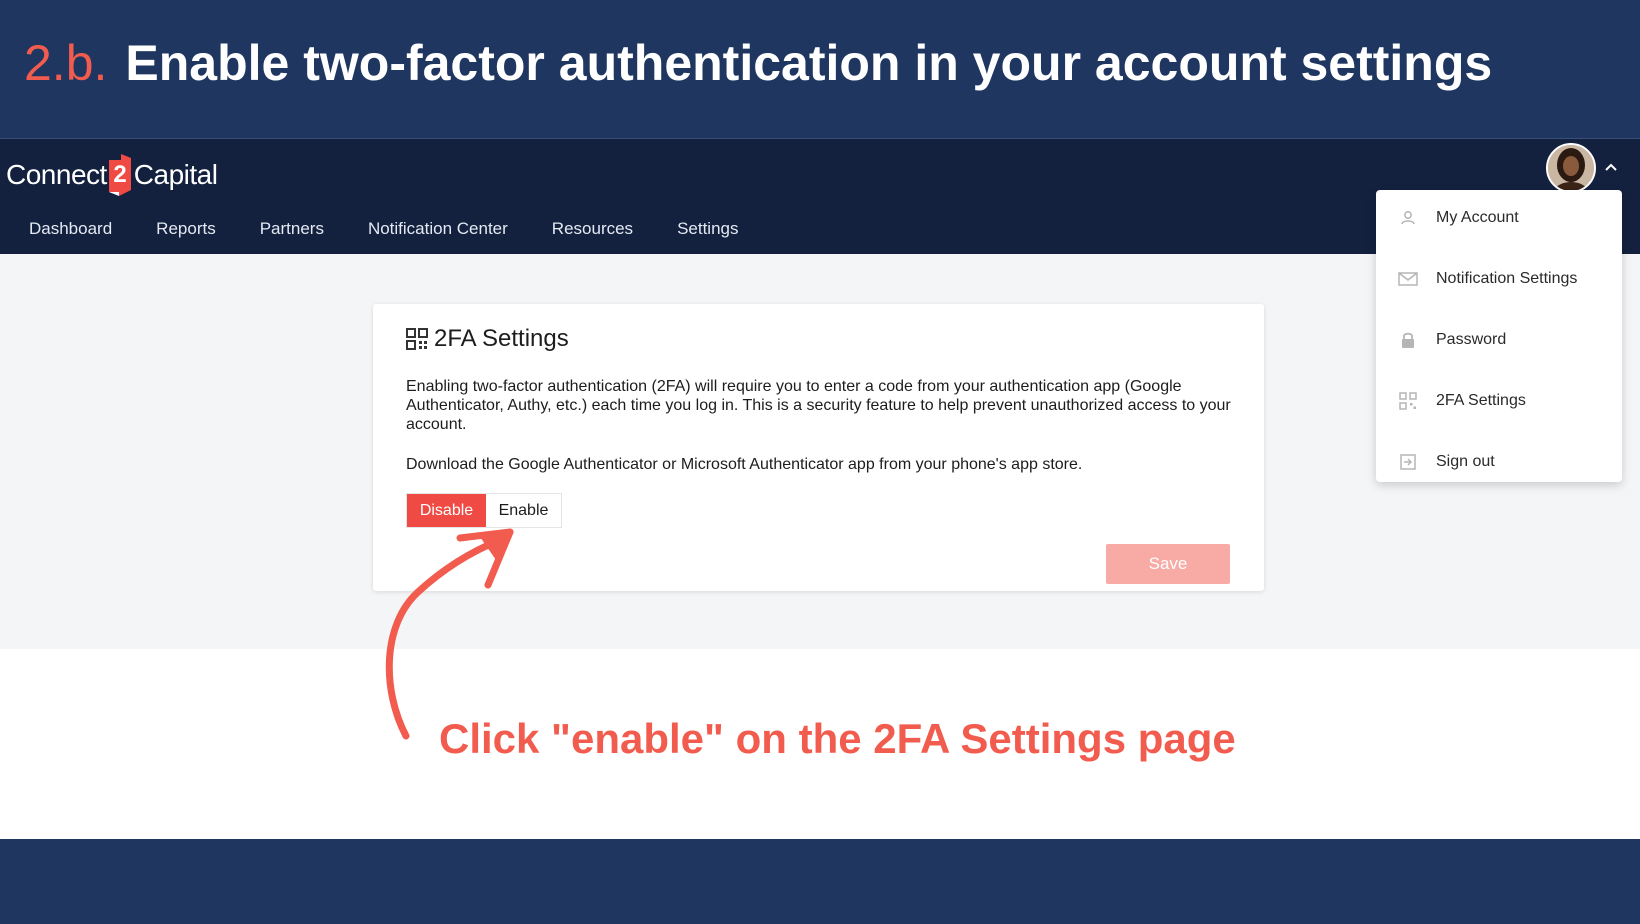 The width and height of the screenshot is (1640, 924). Describe the element at coordinates (1168, 564) in the screenshot. I see `save-button: Save` at that location.